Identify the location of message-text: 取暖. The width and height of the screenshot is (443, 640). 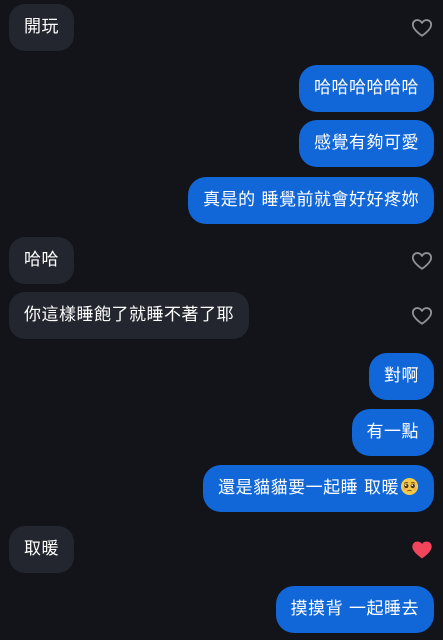
(41, 549).